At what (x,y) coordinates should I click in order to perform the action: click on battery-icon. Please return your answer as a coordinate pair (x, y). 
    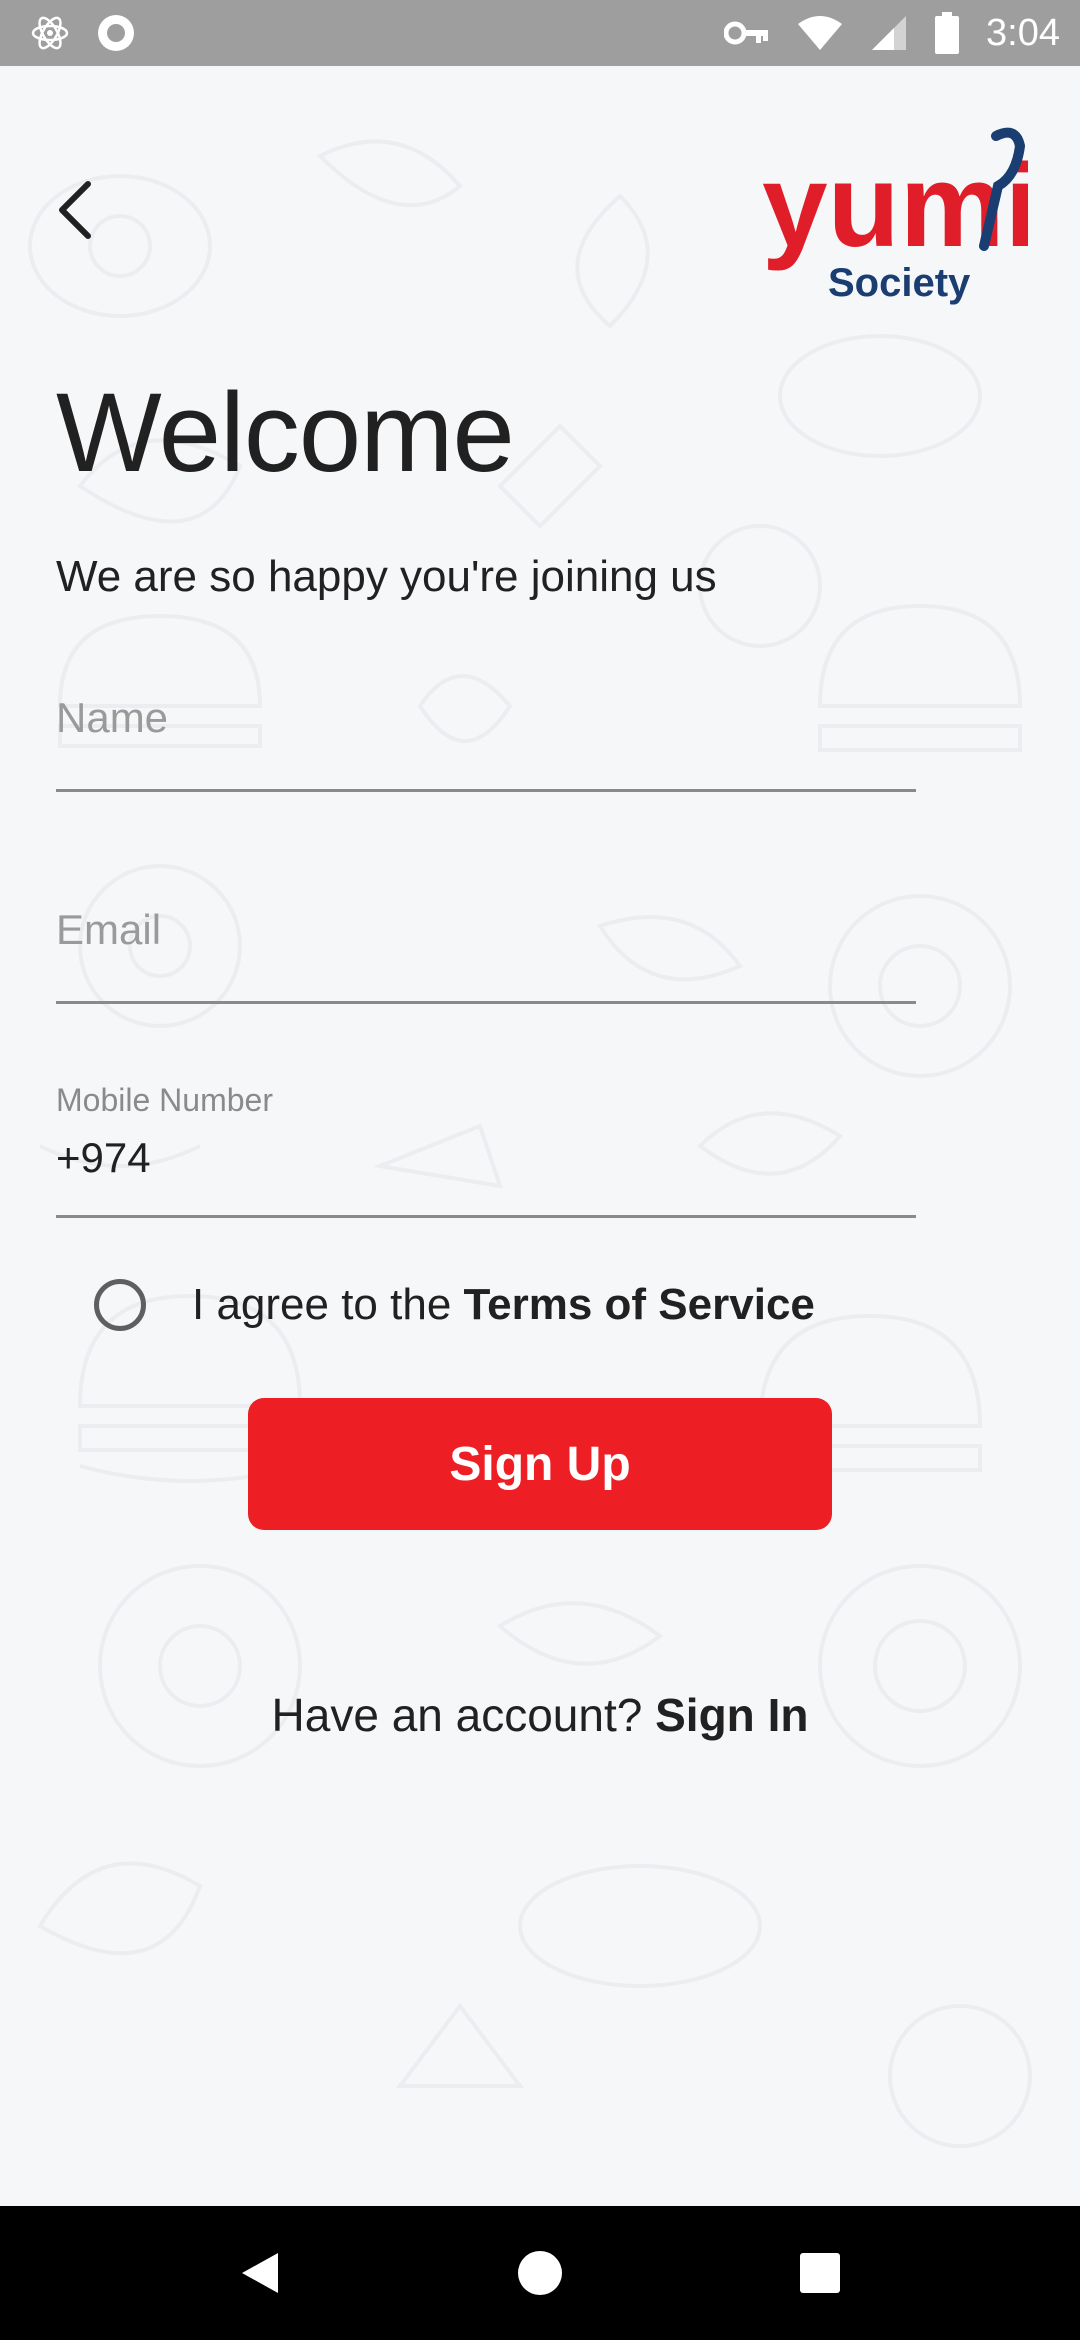
    Looking at the image, I should click on (947, 33).